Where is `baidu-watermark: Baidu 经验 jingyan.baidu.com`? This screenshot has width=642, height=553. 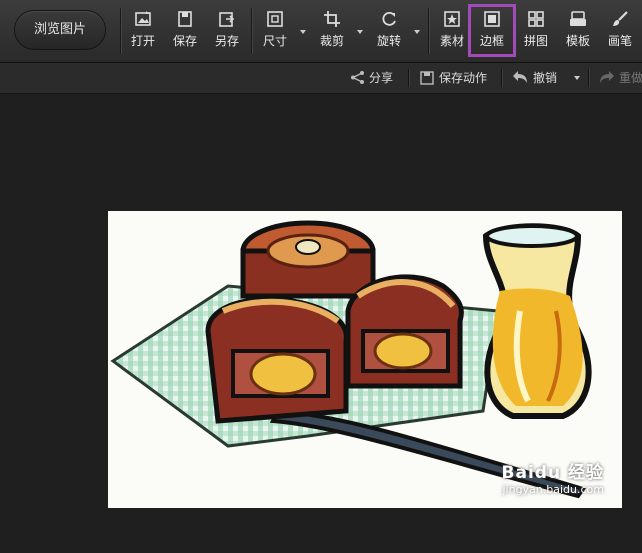
baidu-watermark: Baidu 经验 jingyan.baidu.com is located at coordinates (553, 477).